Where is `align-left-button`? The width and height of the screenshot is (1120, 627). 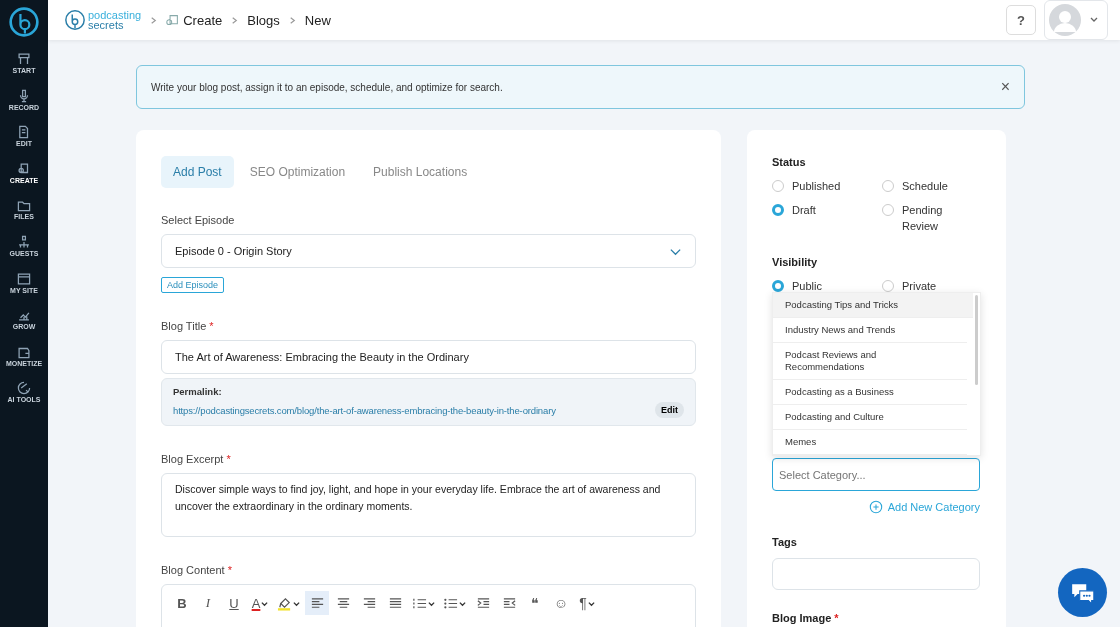 align-left-button is located at coordinates (317, 603).